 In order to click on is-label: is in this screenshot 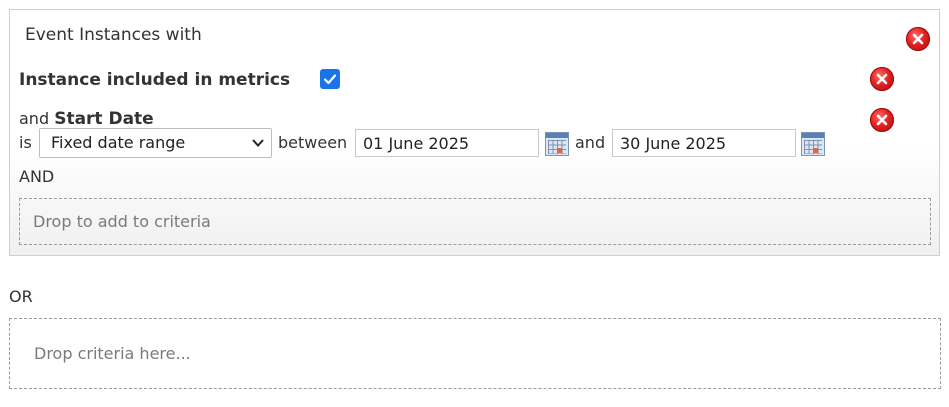, I will do `click(25, 142)`.